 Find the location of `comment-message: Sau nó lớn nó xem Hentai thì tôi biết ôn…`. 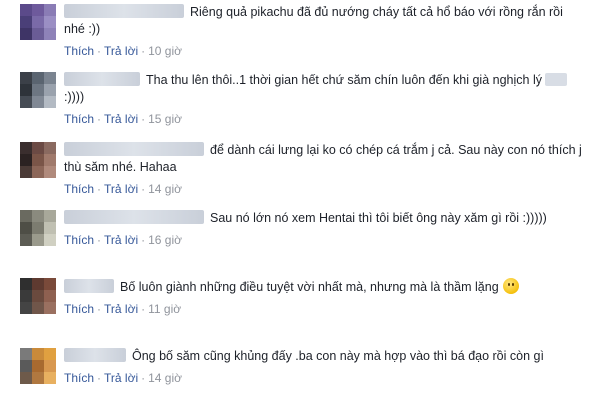

comment-message: Sau nó lớn nó xem Hentai thì tôi biết ôn… is located at coordinates (378, 218).